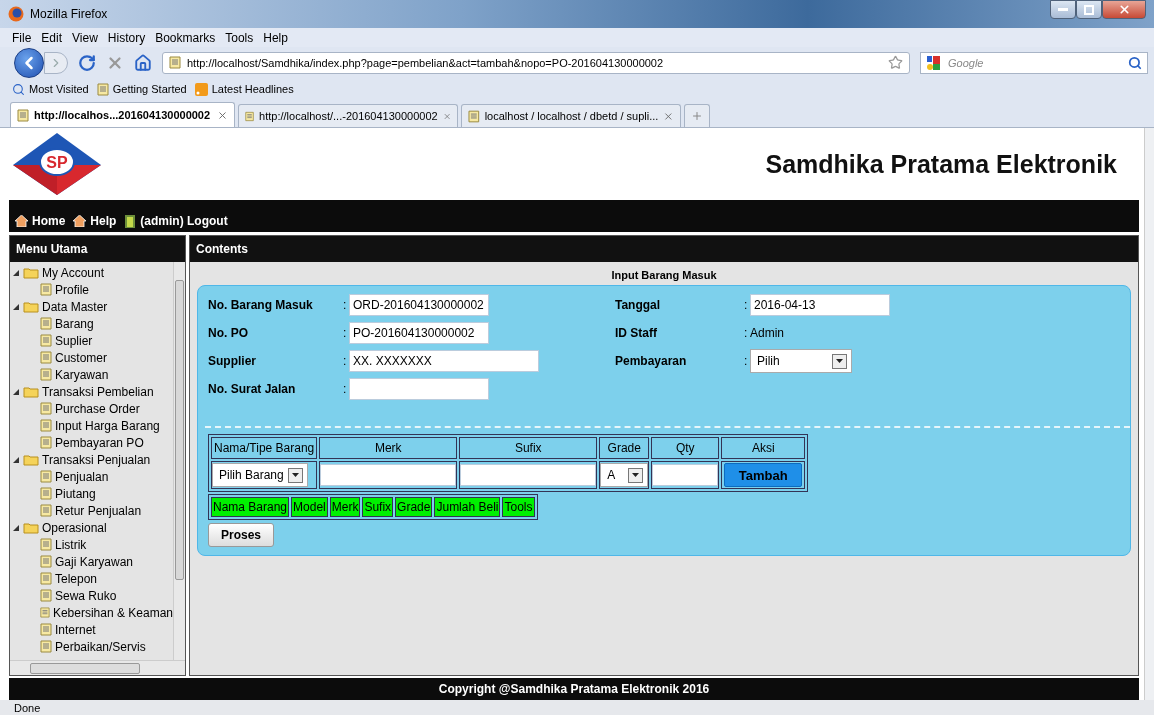 The image size is (1154, 715). Describe the element at coordinates (95, 221) in the screenshot. I see `nav-link: Help` at that location.